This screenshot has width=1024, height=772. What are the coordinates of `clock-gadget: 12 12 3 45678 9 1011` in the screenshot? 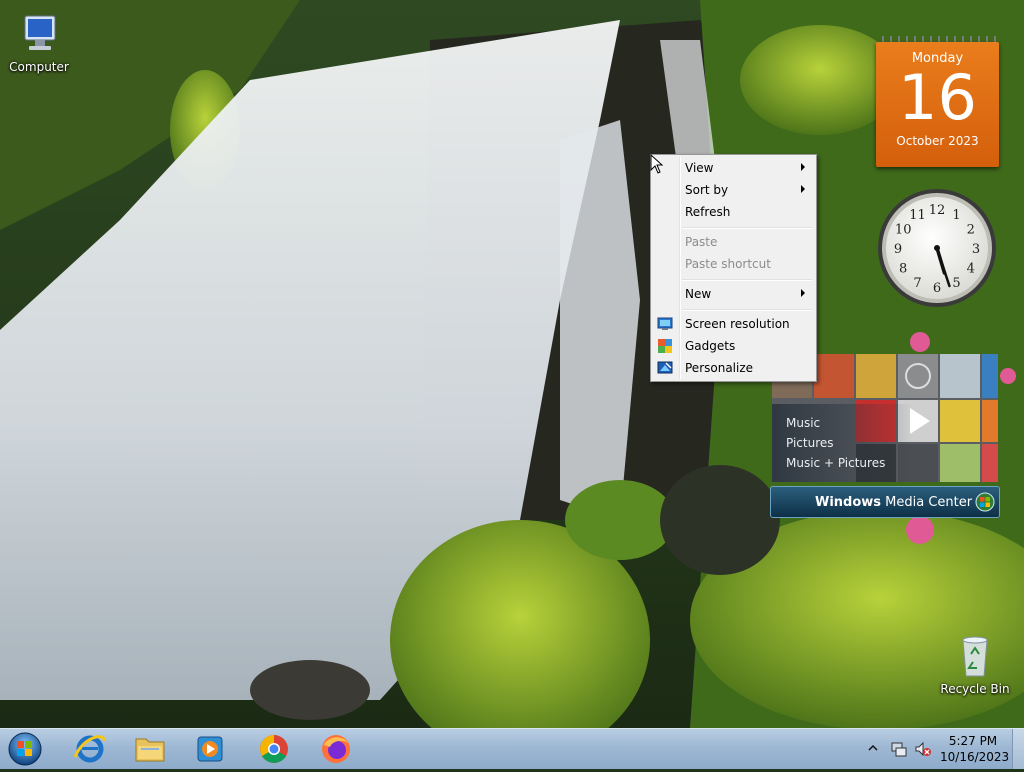 It's located at (937, 248).